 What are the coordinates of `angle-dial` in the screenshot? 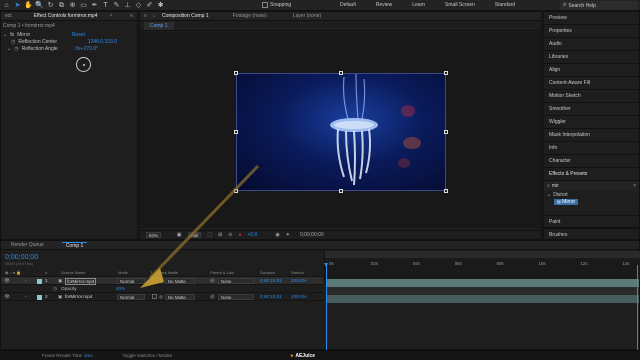 It's located at (83, 64).